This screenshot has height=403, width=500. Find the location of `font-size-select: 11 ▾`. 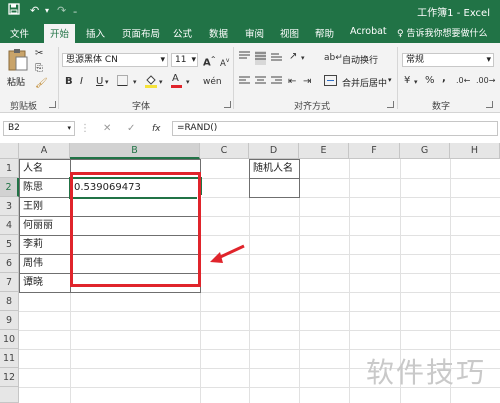

font-size-select: 11 ▾ is located at coordinates (184, 60).